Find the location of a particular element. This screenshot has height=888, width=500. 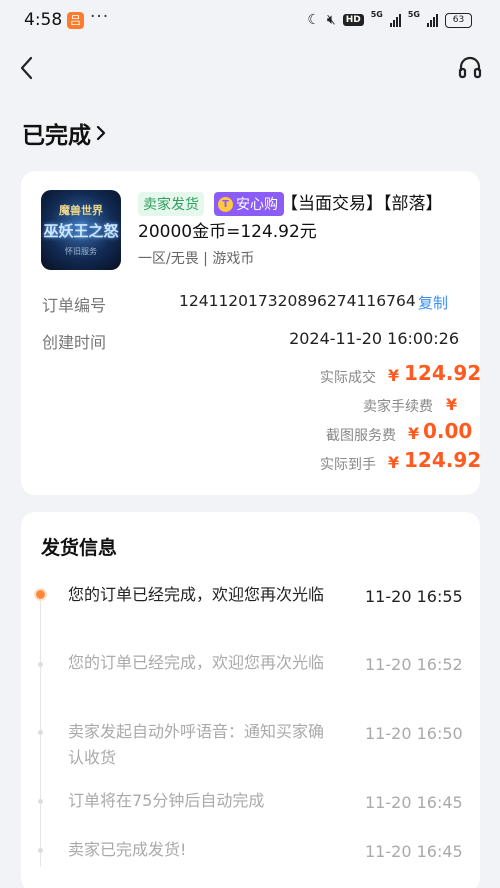

mute-icon: 🔇︎ is located at coordinates (331, 20).